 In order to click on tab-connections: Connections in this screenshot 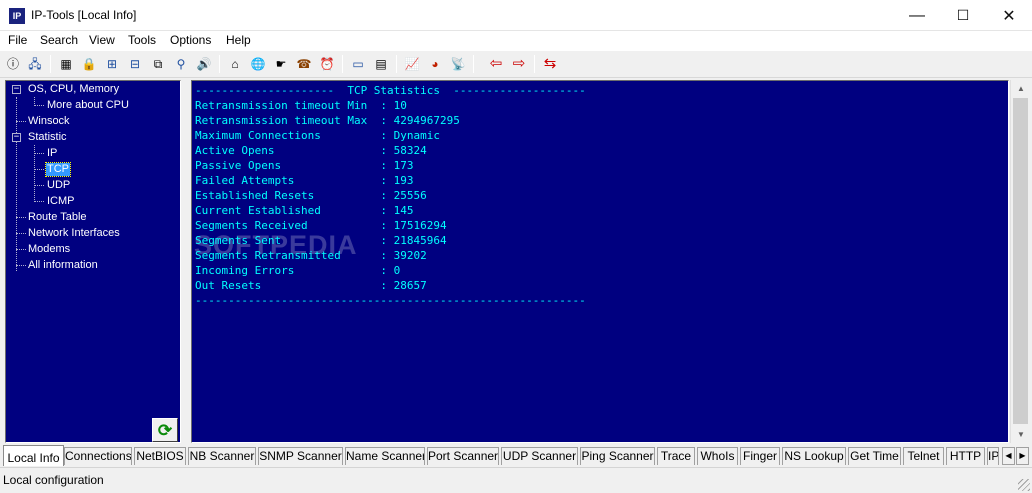, I will do `click(98, 456)`.